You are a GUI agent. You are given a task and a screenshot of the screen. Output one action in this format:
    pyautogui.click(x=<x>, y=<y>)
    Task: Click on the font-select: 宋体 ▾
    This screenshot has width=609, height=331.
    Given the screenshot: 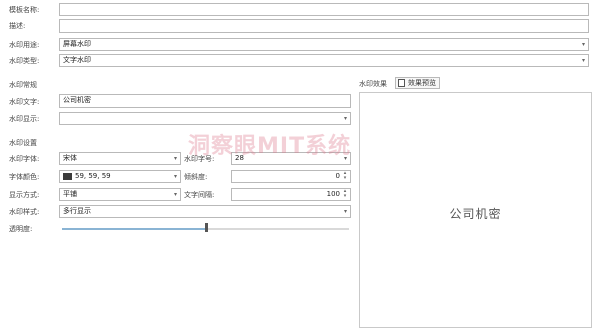 What is the action you would take?
    pyautogui.click(x=120, y=158)
    